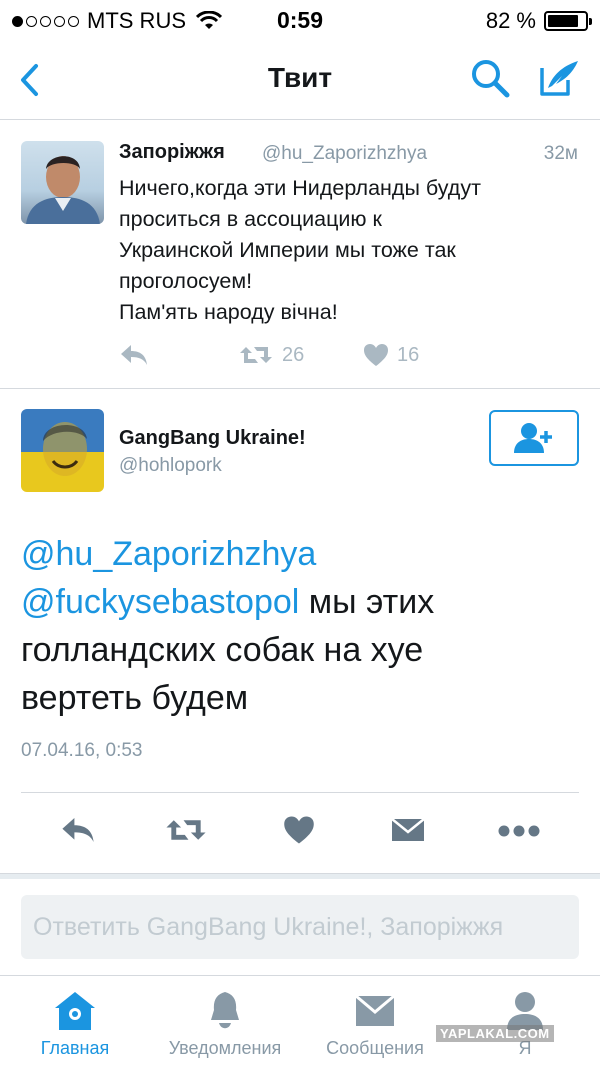 The height and width of the screenshot is (1065, 600). What do you see at coordinates (186, 281) in the screenshot?
I see `tweet-text-line: проголосуем!` at bounding box center [186, 281].